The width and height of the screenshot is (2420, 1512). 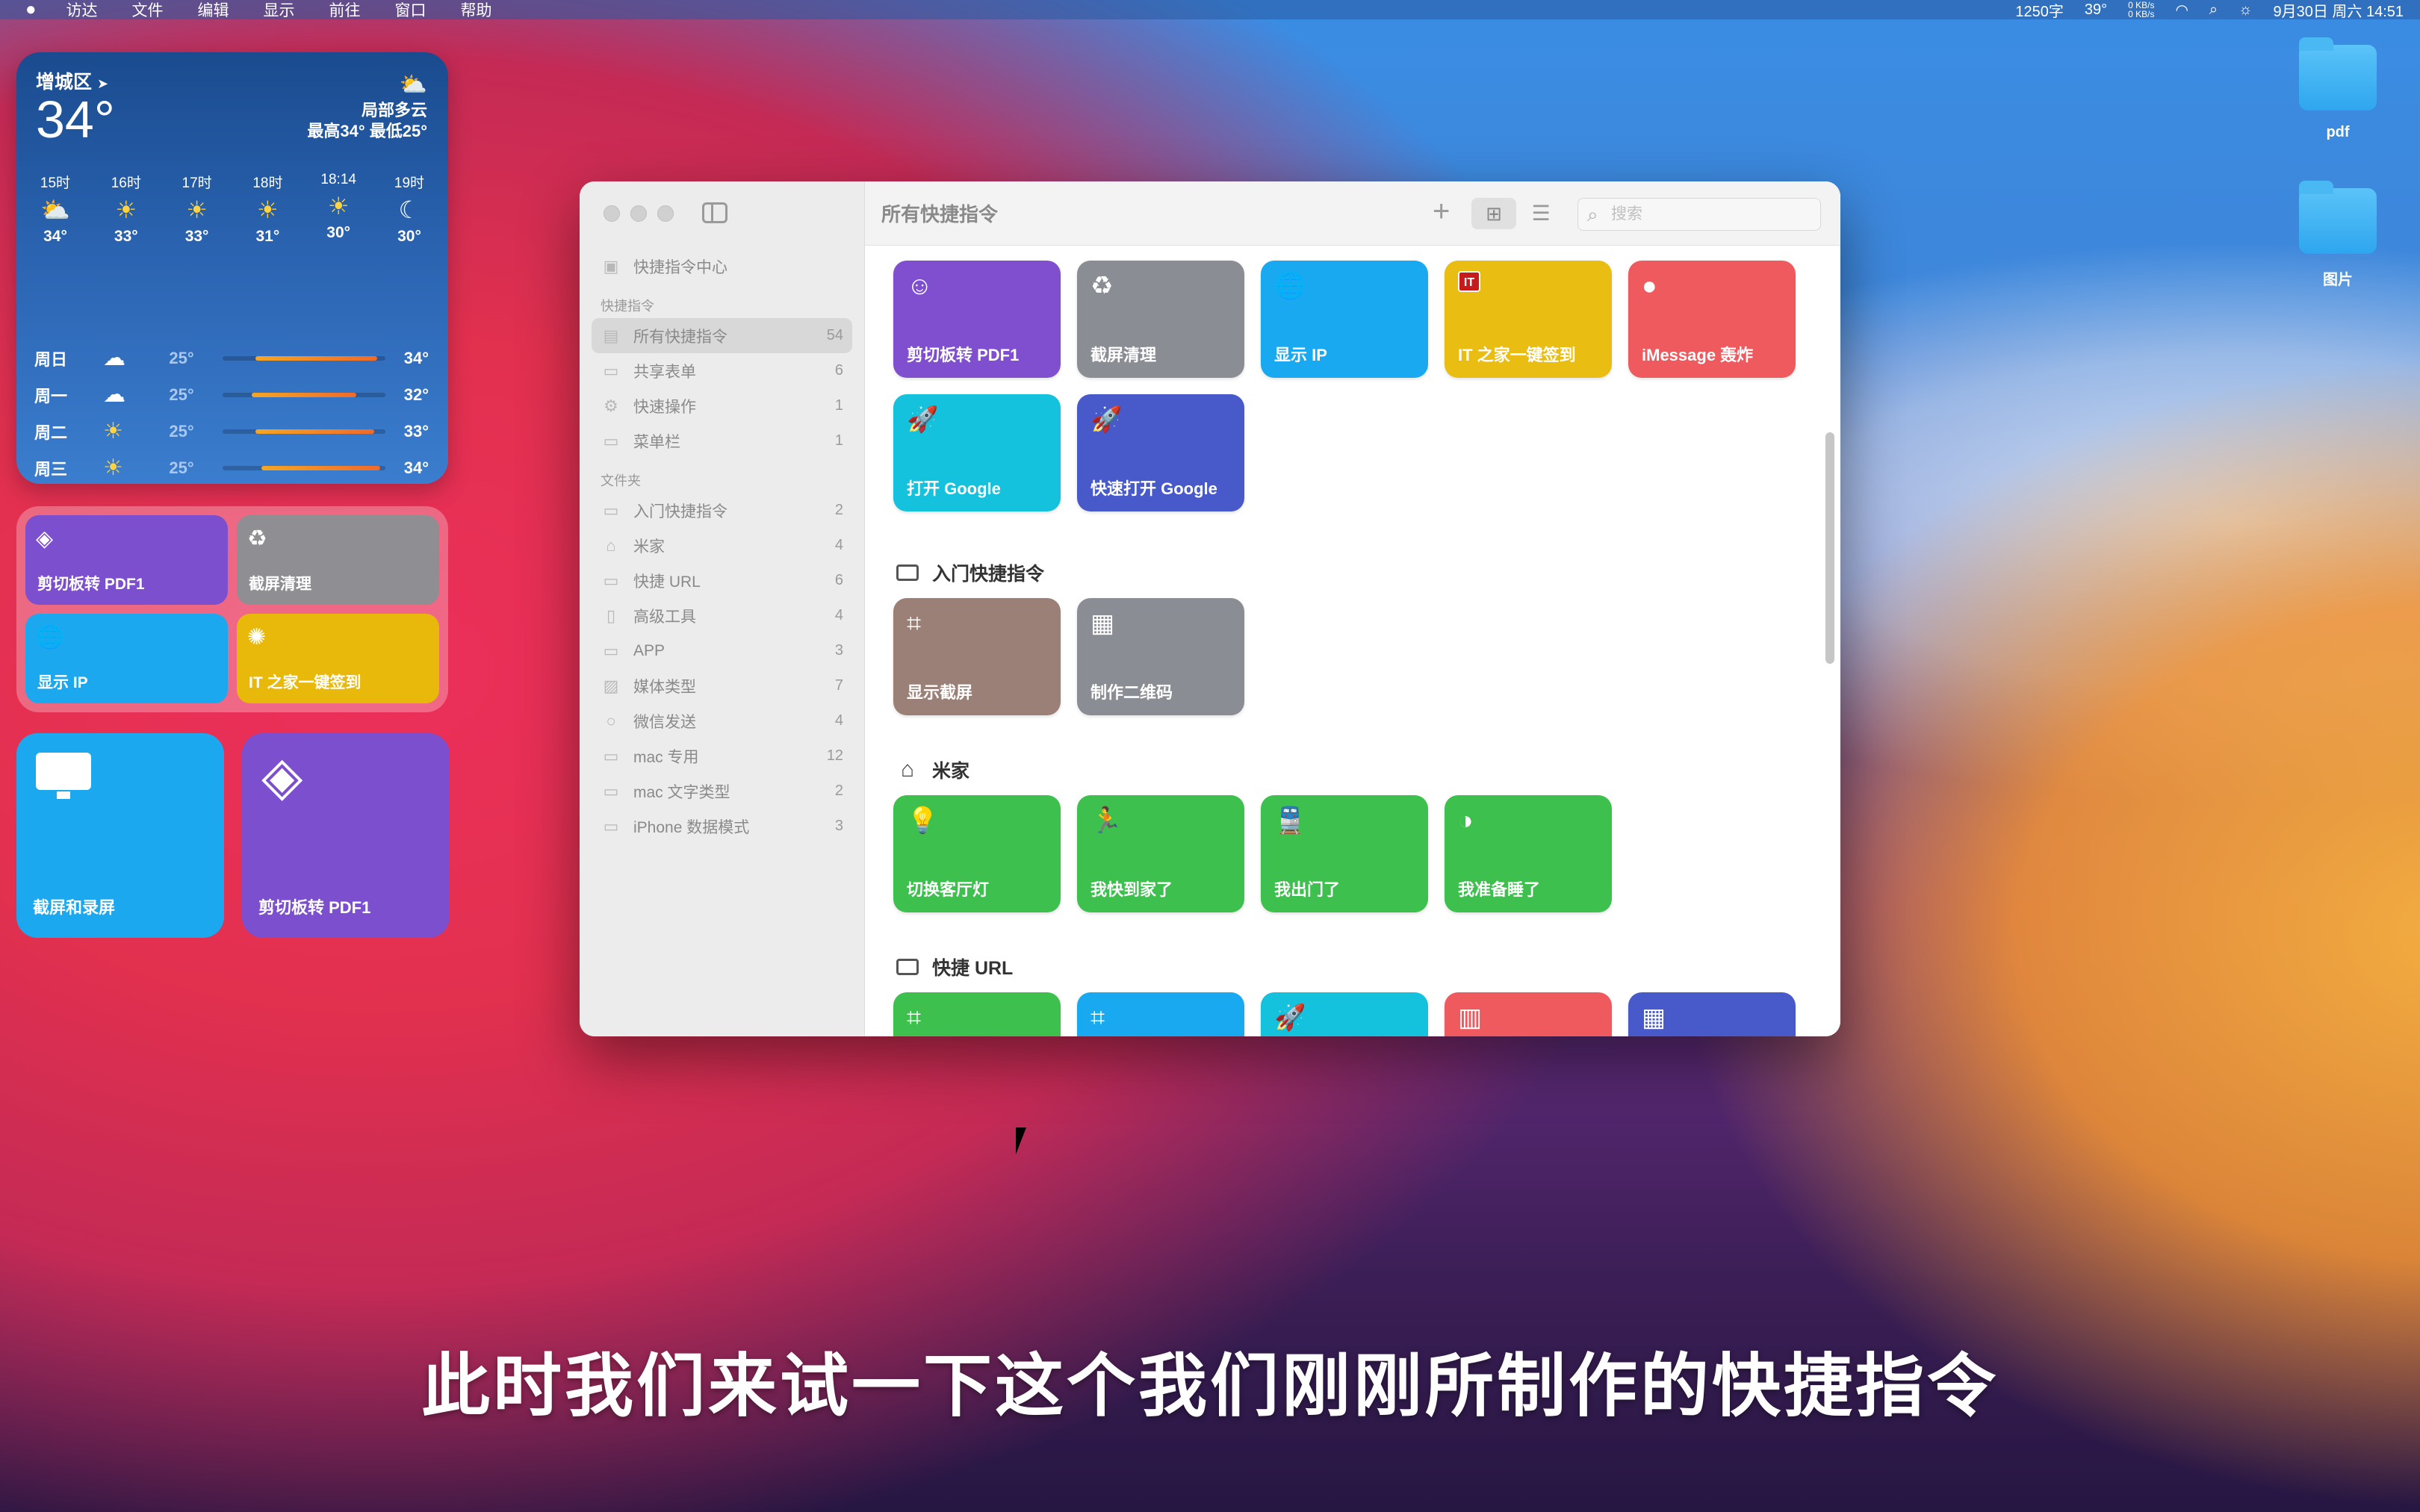 What do you see at coordinates (1160, 319) in the screenshot?
I see `shortcut-tile: ♻ 截屏清理` at bounding box center [1160, 319].